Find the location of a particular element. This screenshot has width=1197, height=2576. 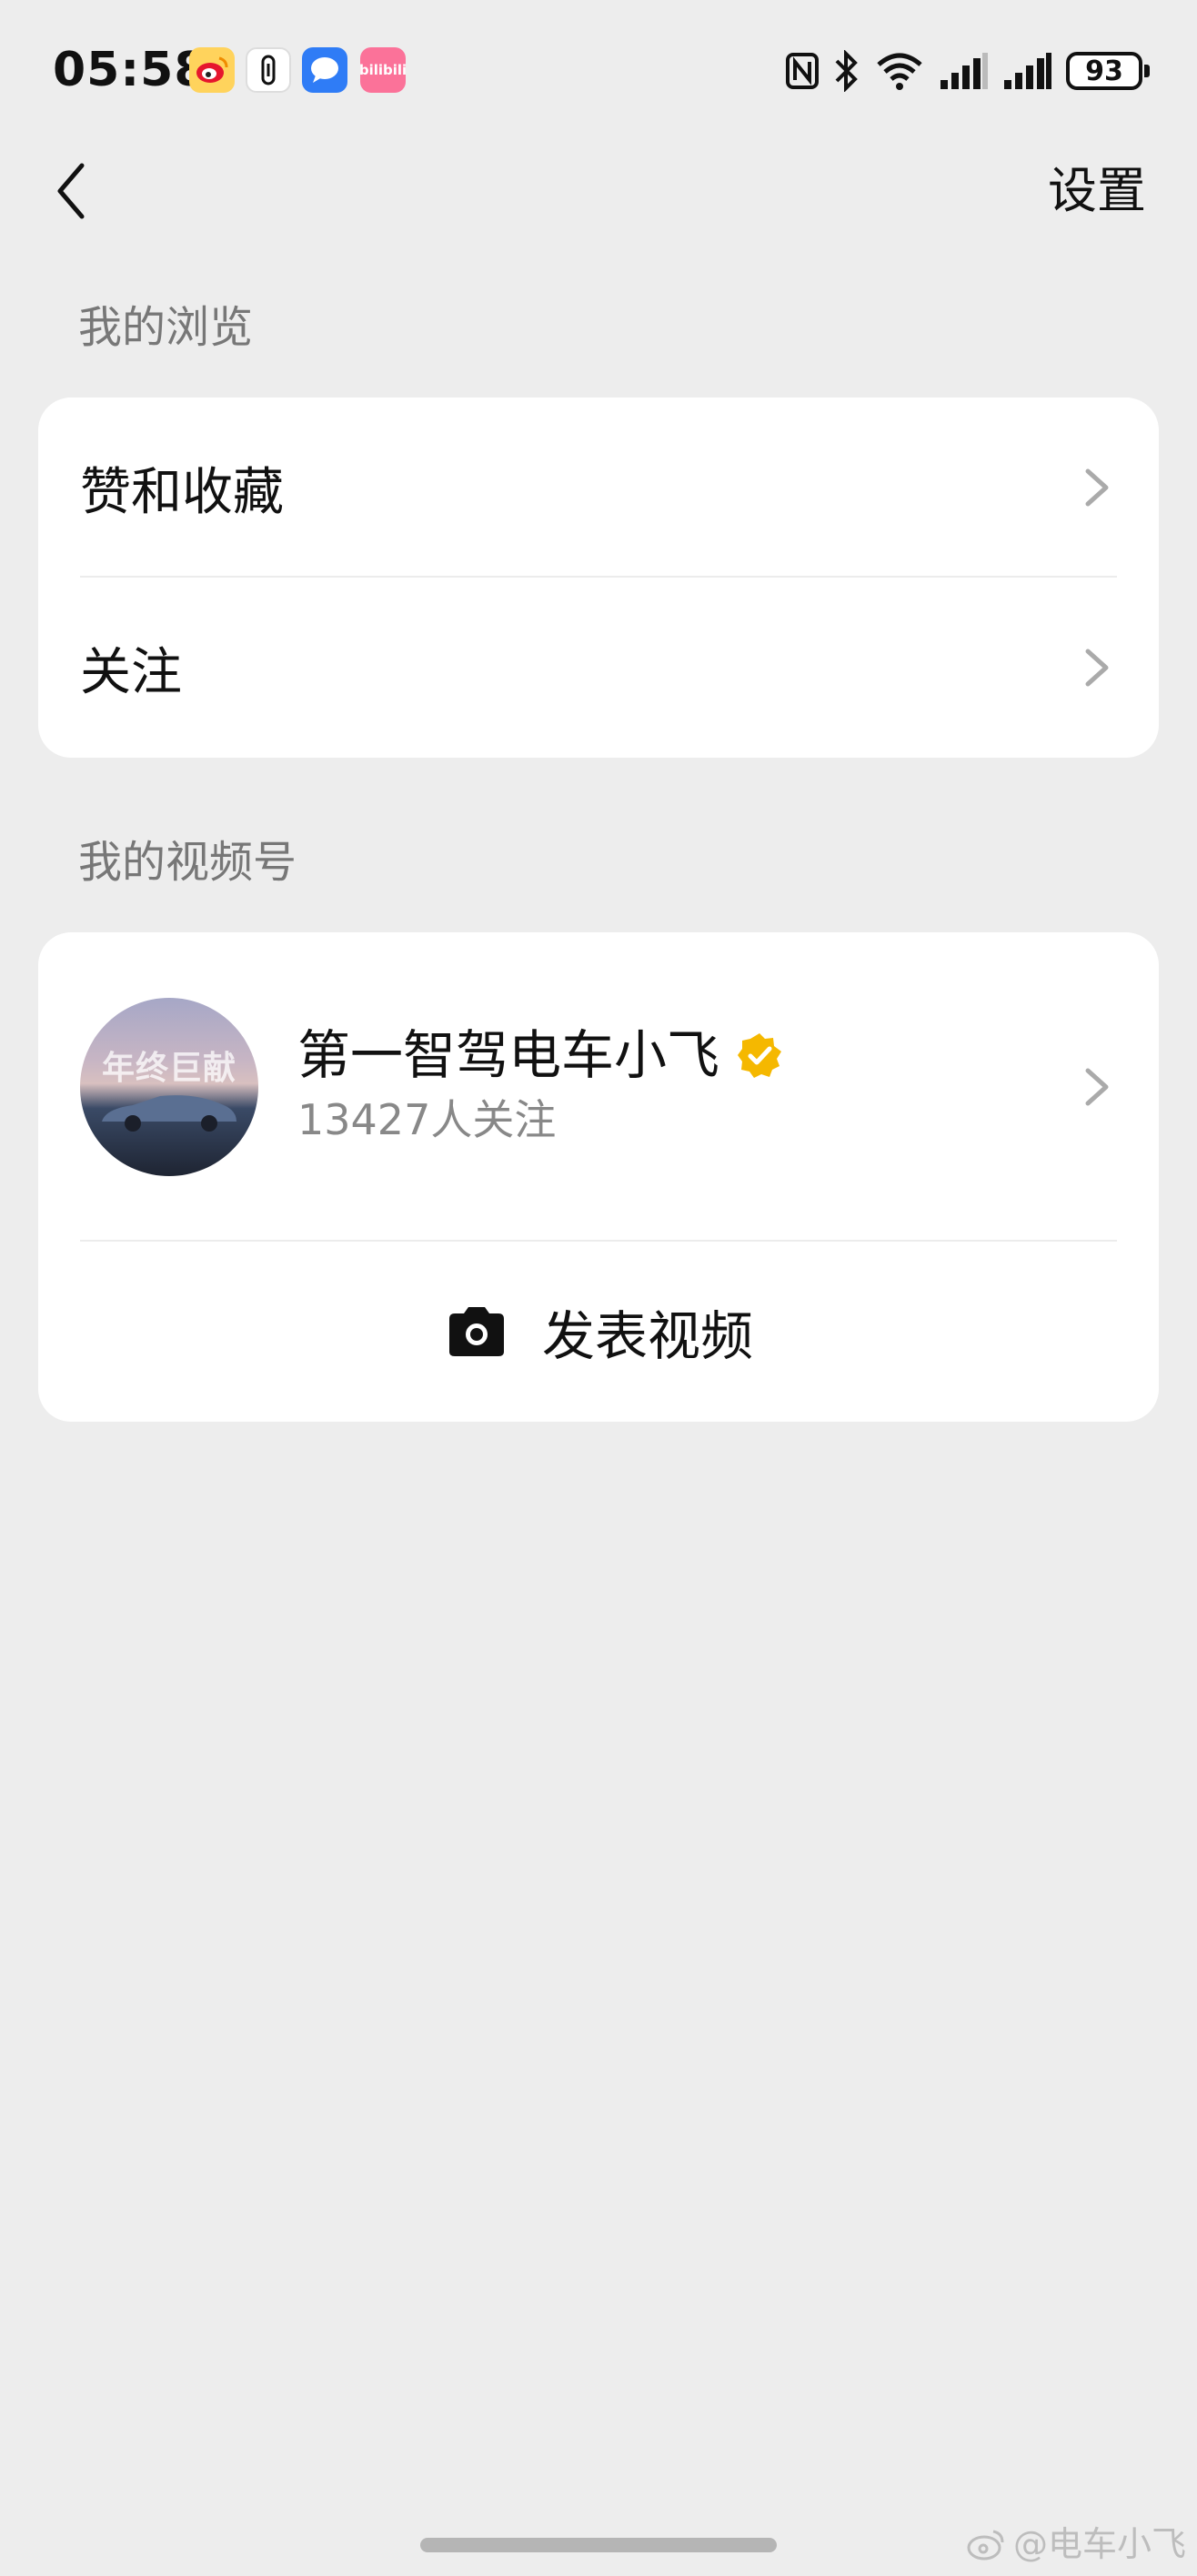

signal-1-icon is located at coordinates (964, 71).